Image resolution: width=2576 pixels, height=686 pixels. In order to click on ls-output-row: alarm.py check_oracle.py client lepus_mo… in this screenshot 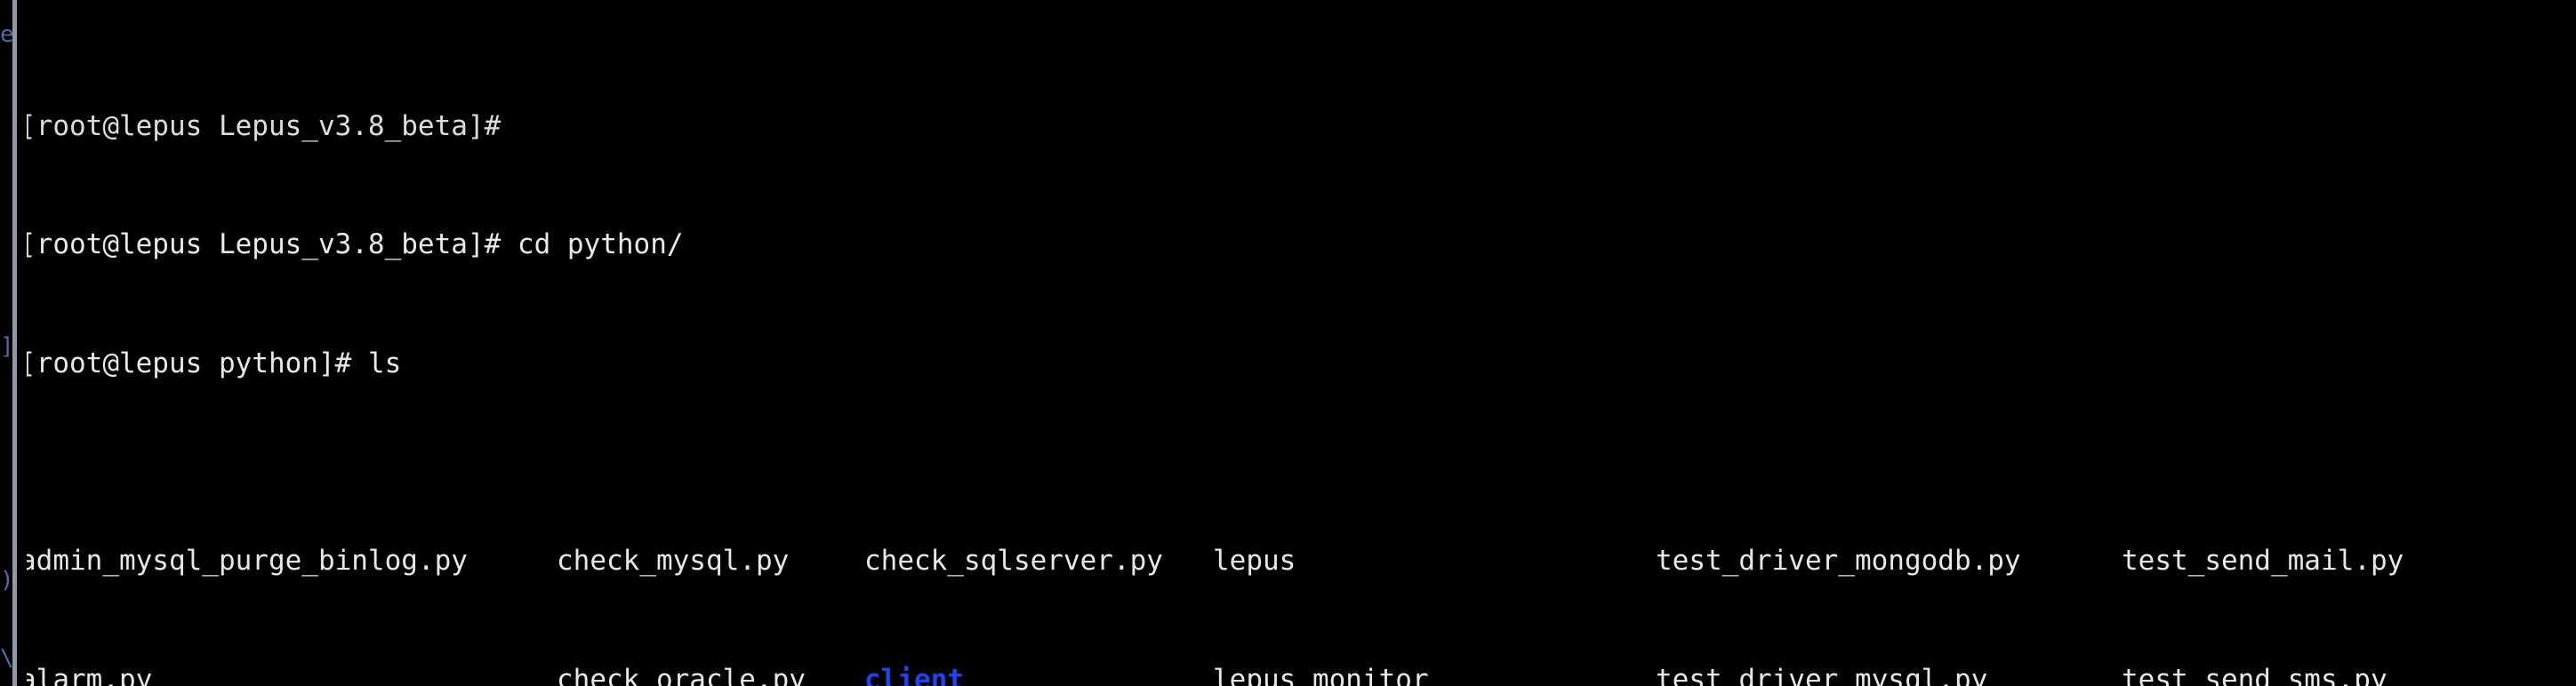, I will do `click(1296, 673)`.